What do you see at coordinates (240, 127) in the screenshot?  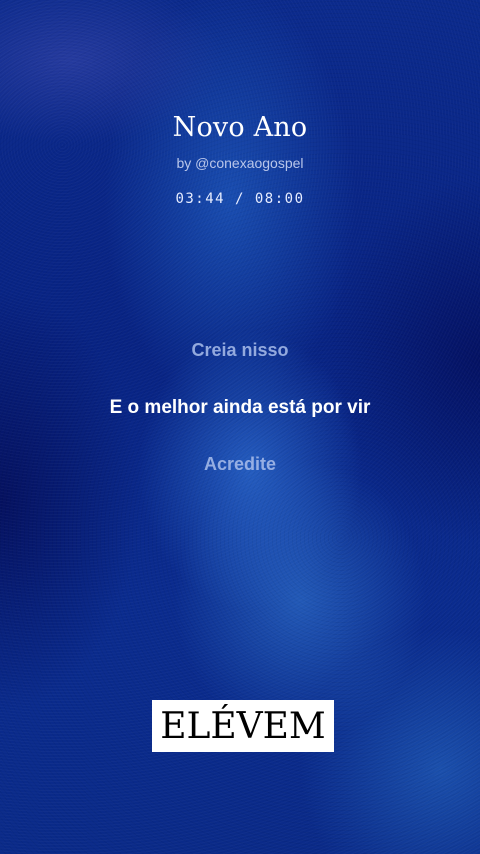 I see `song-title: Novo Ano` at bounding box center [240, 127].